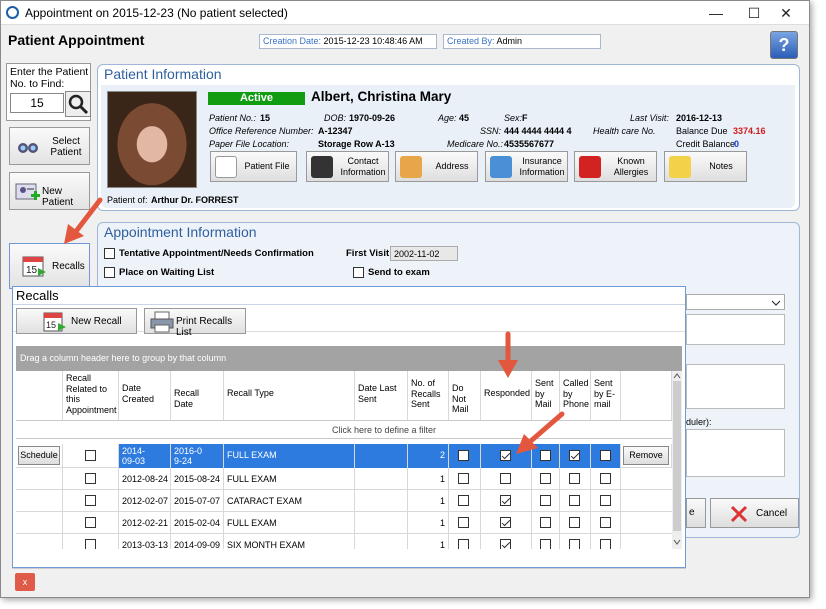 This screenshot has width=826, height=609. Describe the element at coordinates (646, 455) in the screenshot. I see `remove-button: Remove` at that location.